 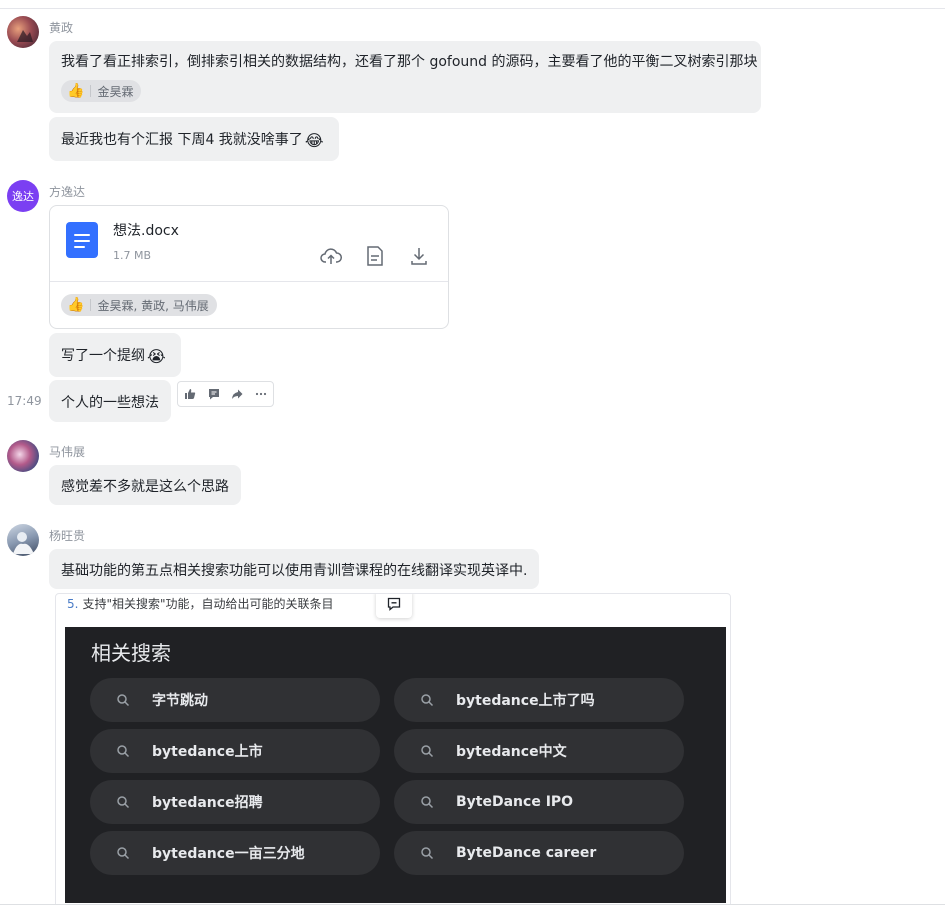 I want to click on file-size: 1.7 MB, so click(x=132, y=255).